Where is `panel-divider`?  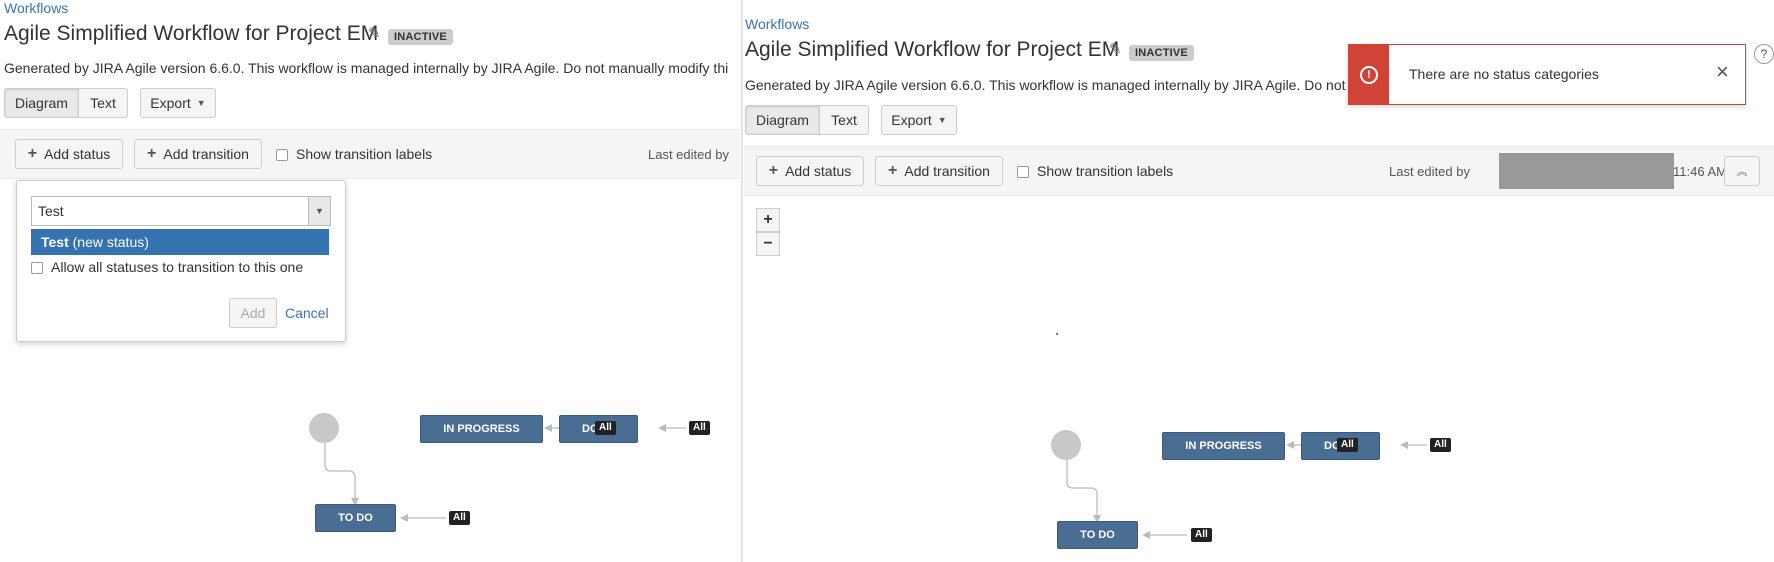
panel-divider is located at coordinates (742, 281).